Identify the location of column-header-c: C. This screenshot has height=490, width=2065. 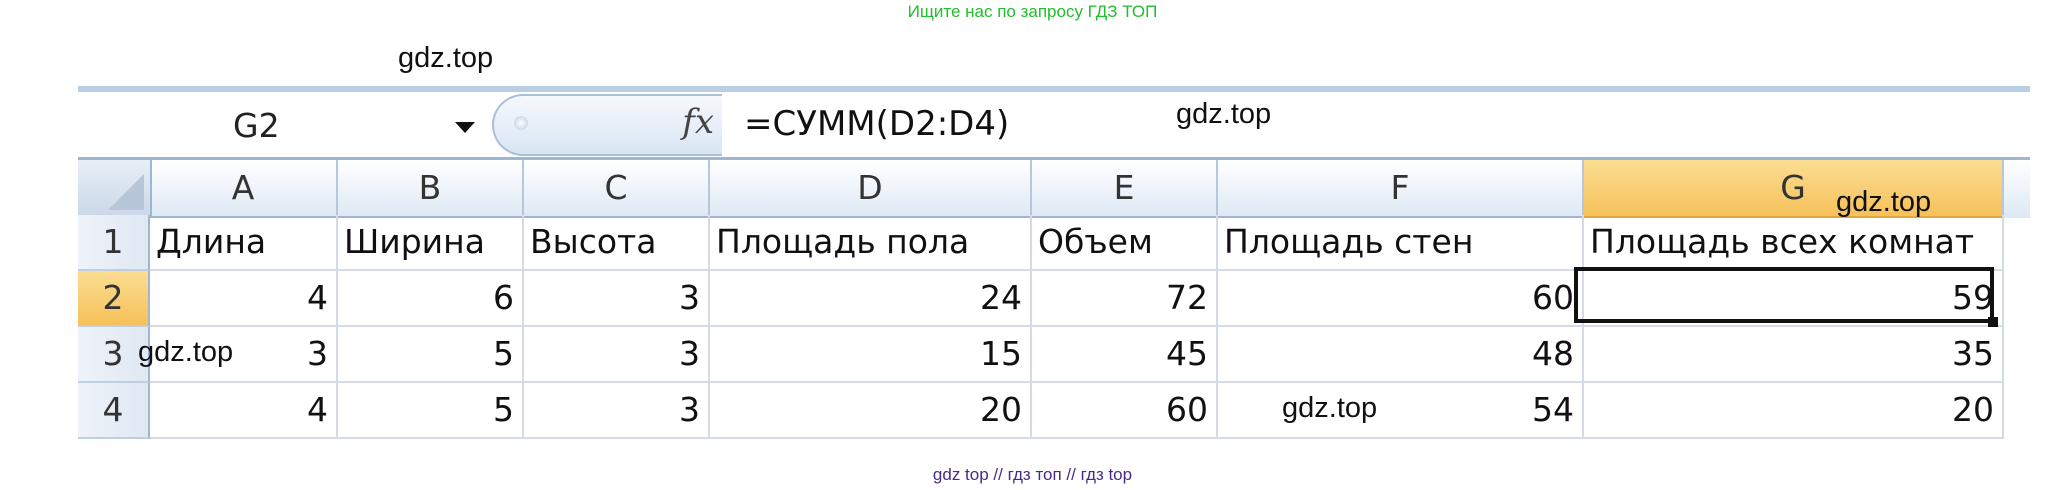
(617, 189).